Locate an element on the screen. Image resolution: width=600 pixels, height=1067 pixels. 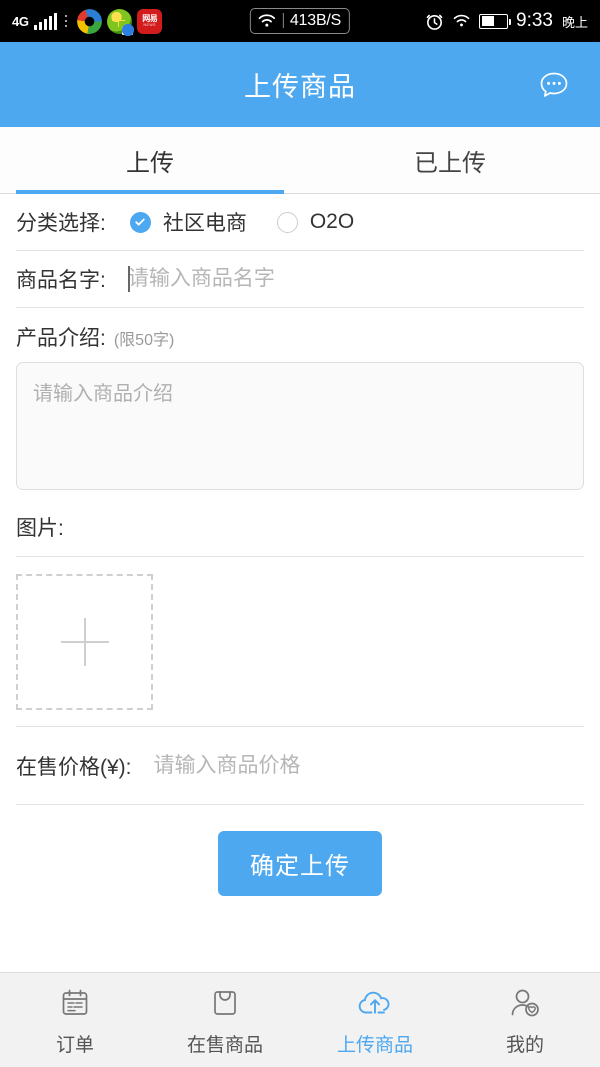
submit-area: 确定上传 is located at coordinates (300, 850).